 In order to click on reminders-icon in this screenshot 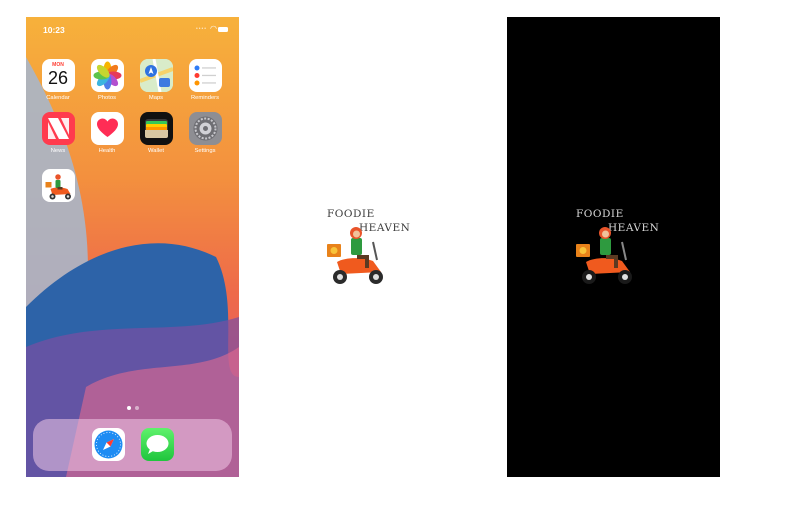, I will do `click(205, 75)`.